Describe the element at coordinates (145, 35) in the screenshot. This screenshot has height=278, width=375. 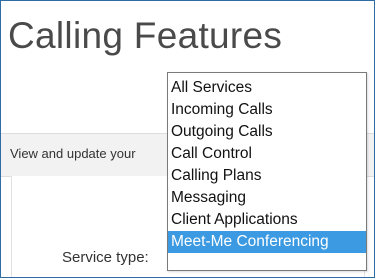
I see `page-title: Calling Features` at that location.